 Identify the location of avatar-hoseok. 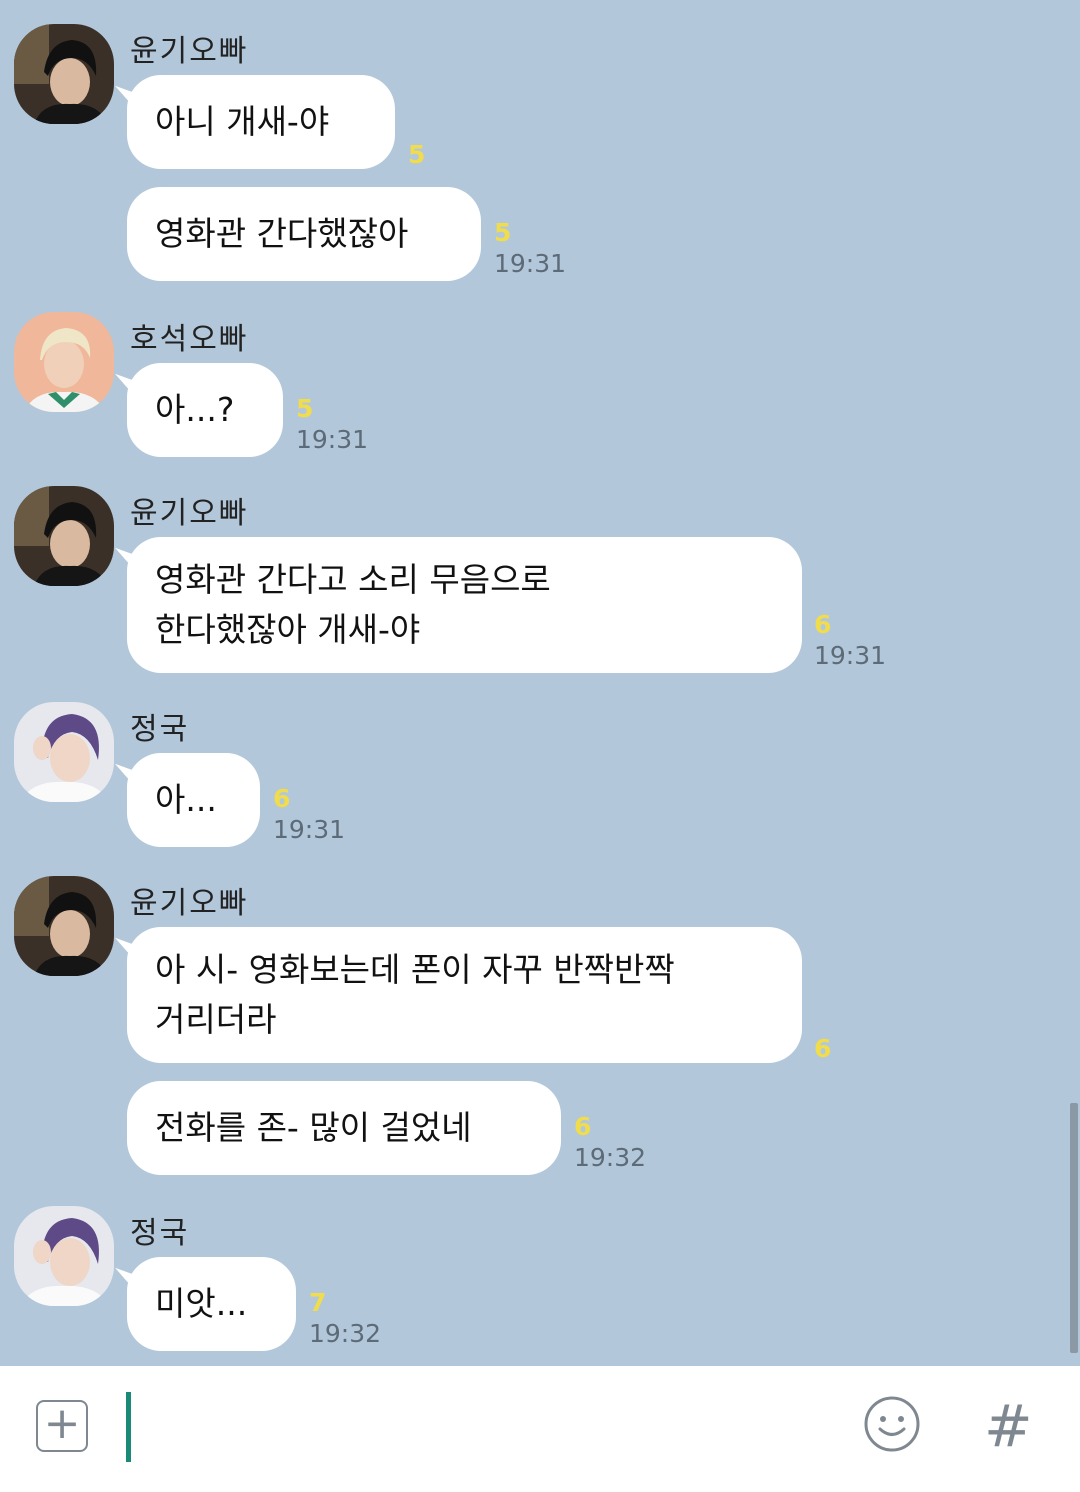
(64, 362).